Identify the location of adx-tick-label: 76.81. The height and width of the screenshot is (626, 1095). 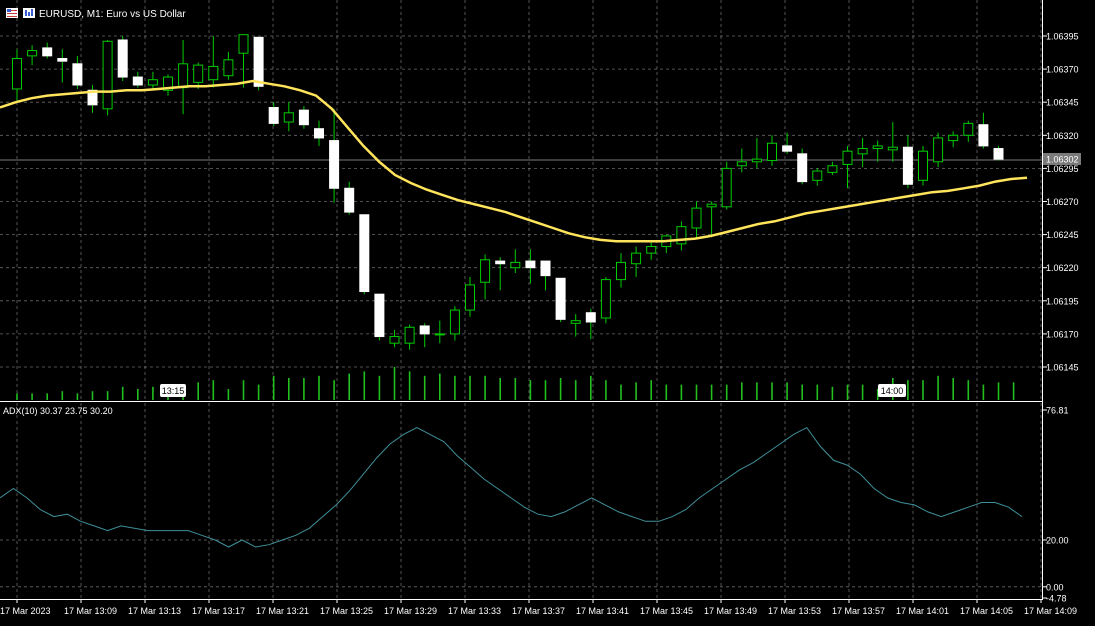
(1057, 411).